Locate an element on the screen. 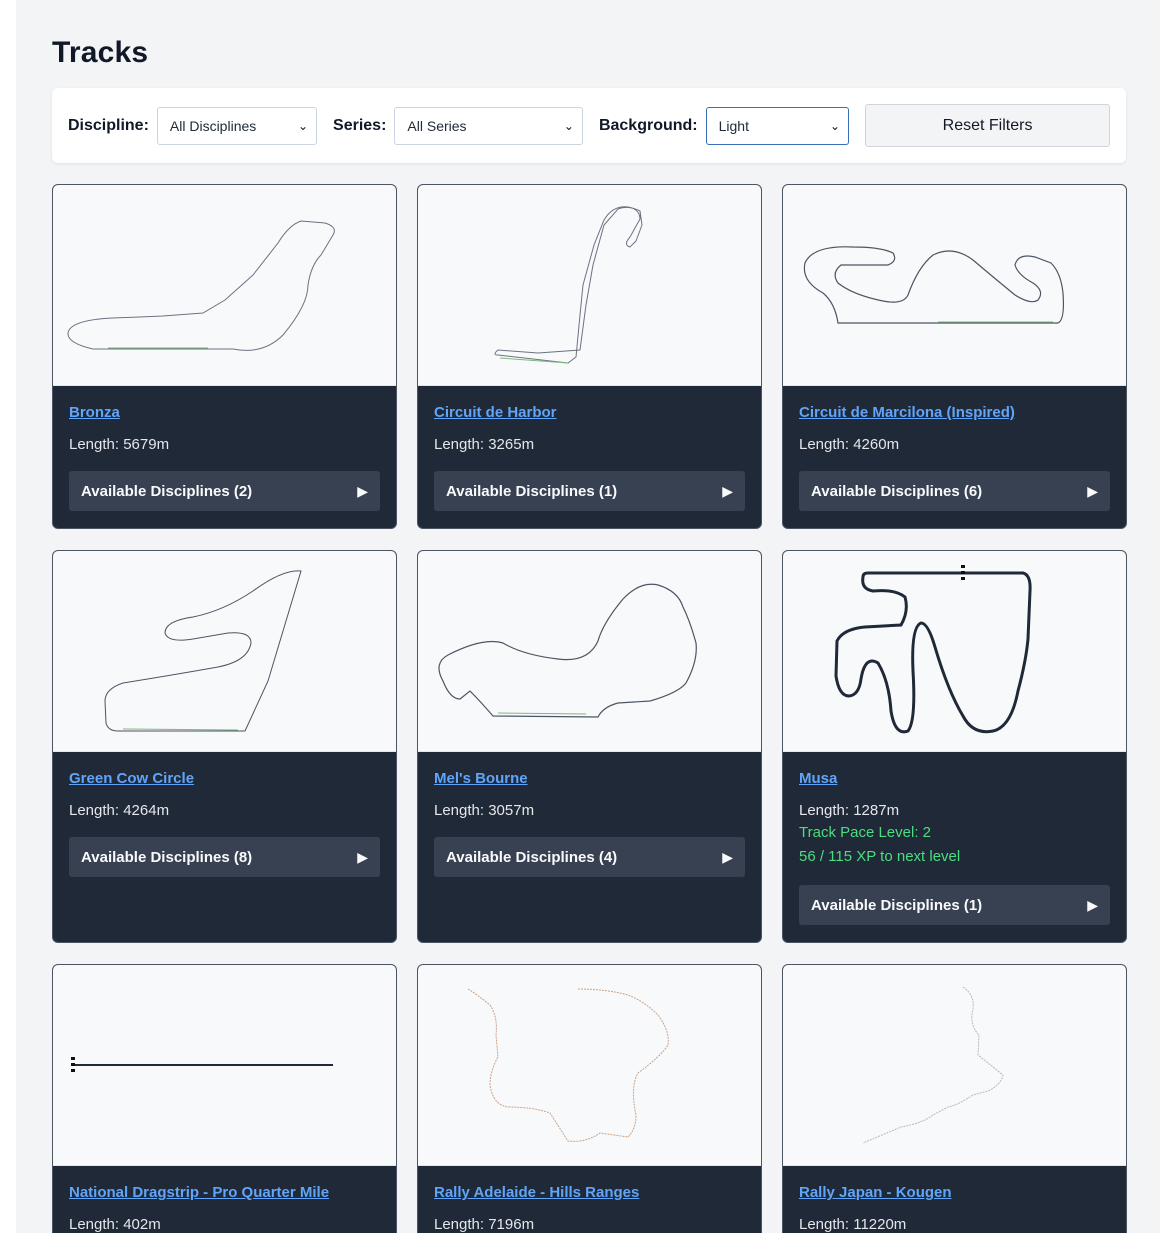 The width and height of the screenshot is (1160, 1233). track-length: Length: 4260m is located at coordinates (849, 444).